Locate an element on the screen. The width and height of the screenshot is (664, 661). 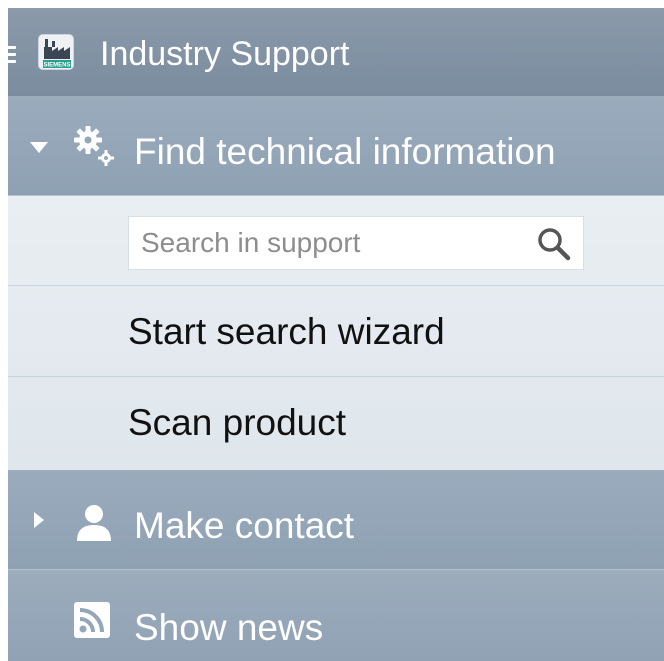
scan-product-label: Scan product is located at coordinates (237, 422).